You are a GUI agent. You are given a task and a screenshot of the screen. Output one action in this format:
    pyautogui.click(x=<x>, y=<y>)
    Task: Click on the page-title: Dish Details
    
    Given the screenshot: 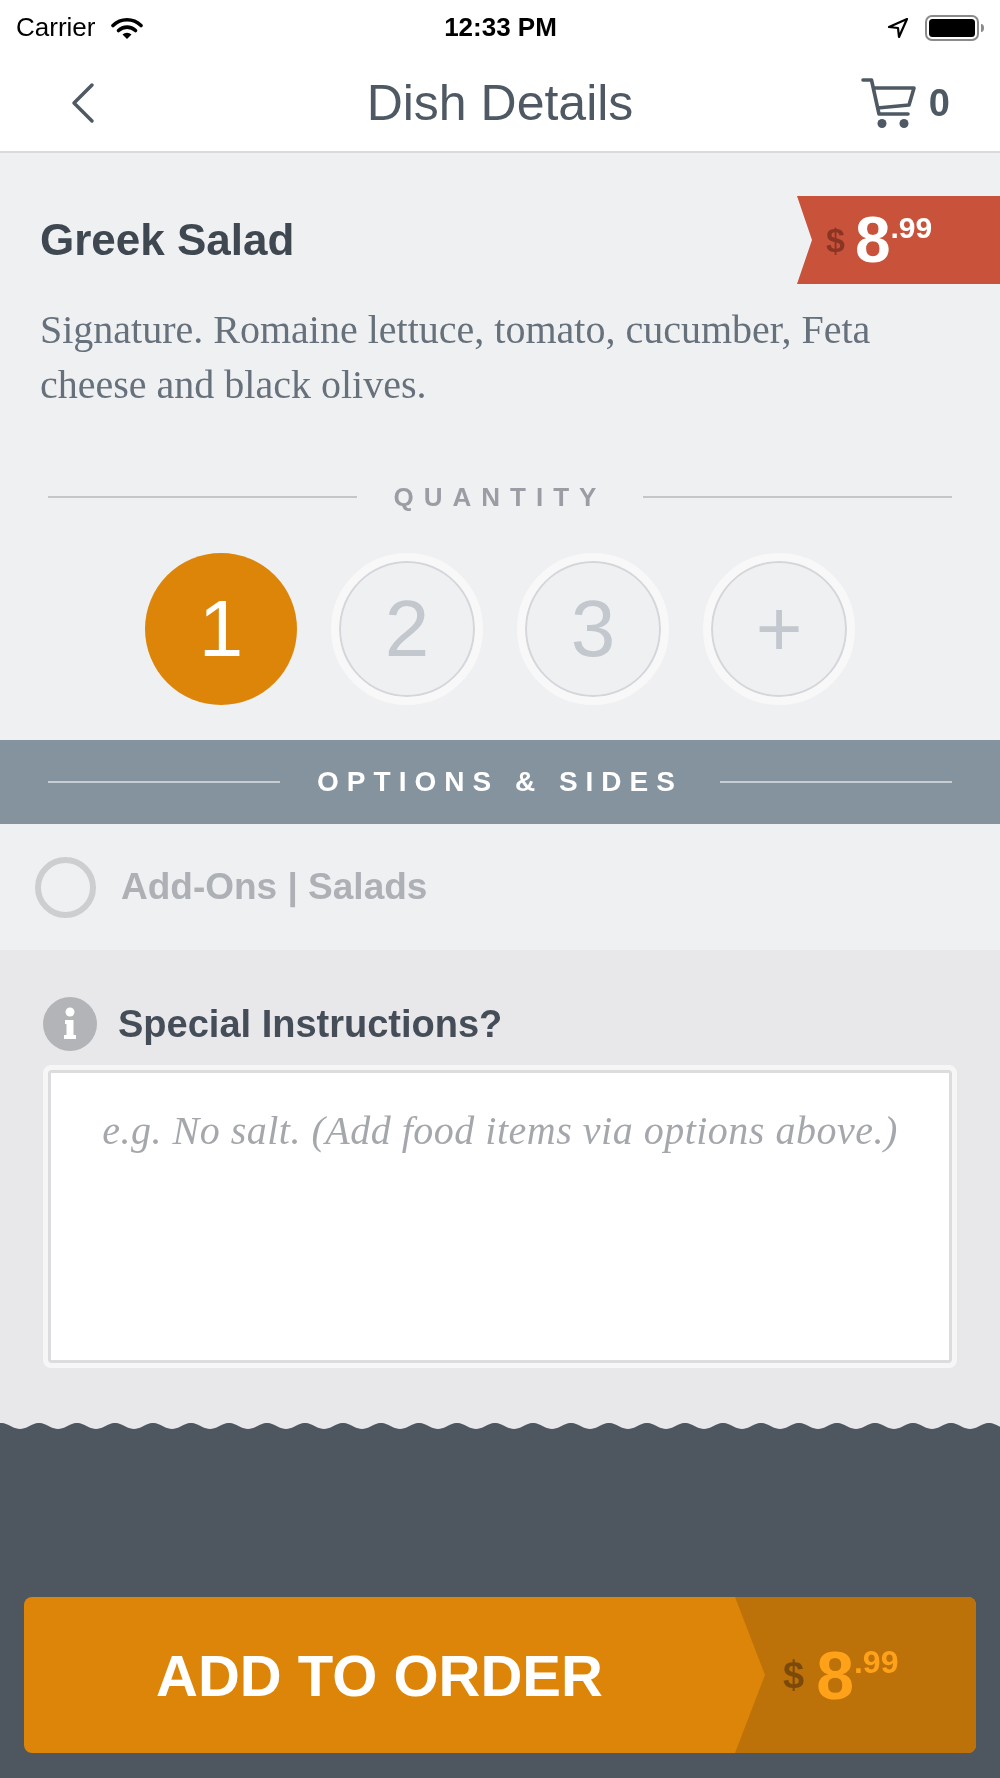 What is the action you would take?
    pyautogui.click(x=500, y=103)
    